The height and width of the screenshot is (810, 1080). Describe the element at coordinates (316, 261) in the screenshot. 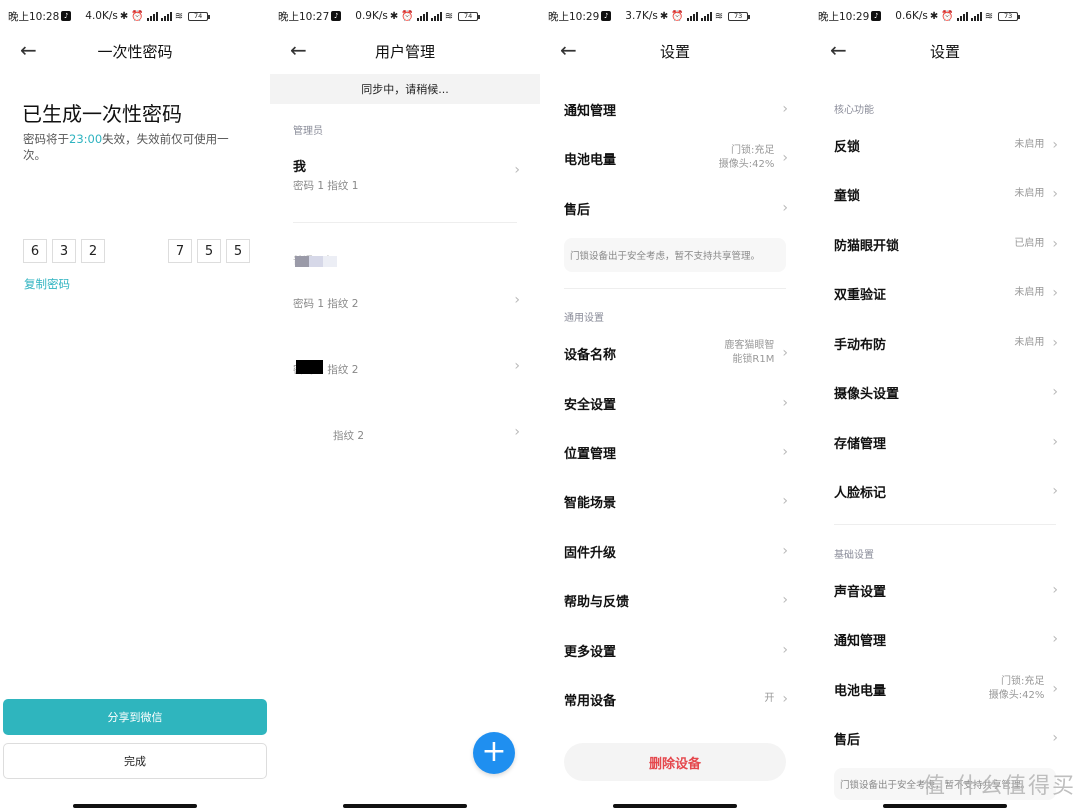

I see `privacy-mosaic` at that location.